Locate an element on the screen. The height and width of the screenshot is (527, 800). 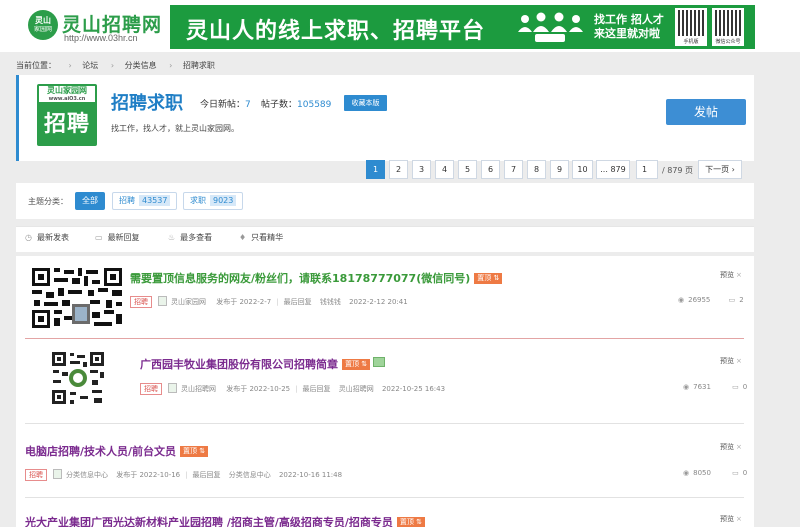
tab-digest: ♦ 只看精华 is located at coordinates (261, 237).